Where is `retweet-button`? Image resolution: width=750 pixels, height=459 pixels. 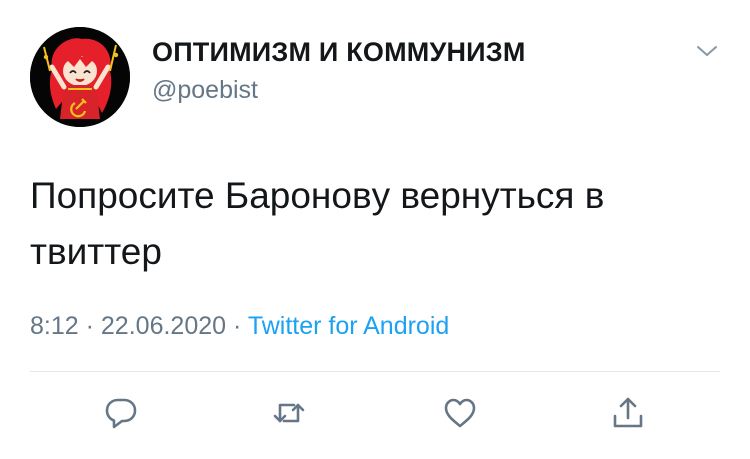 retweet-button is located at coordinates (289, 413).